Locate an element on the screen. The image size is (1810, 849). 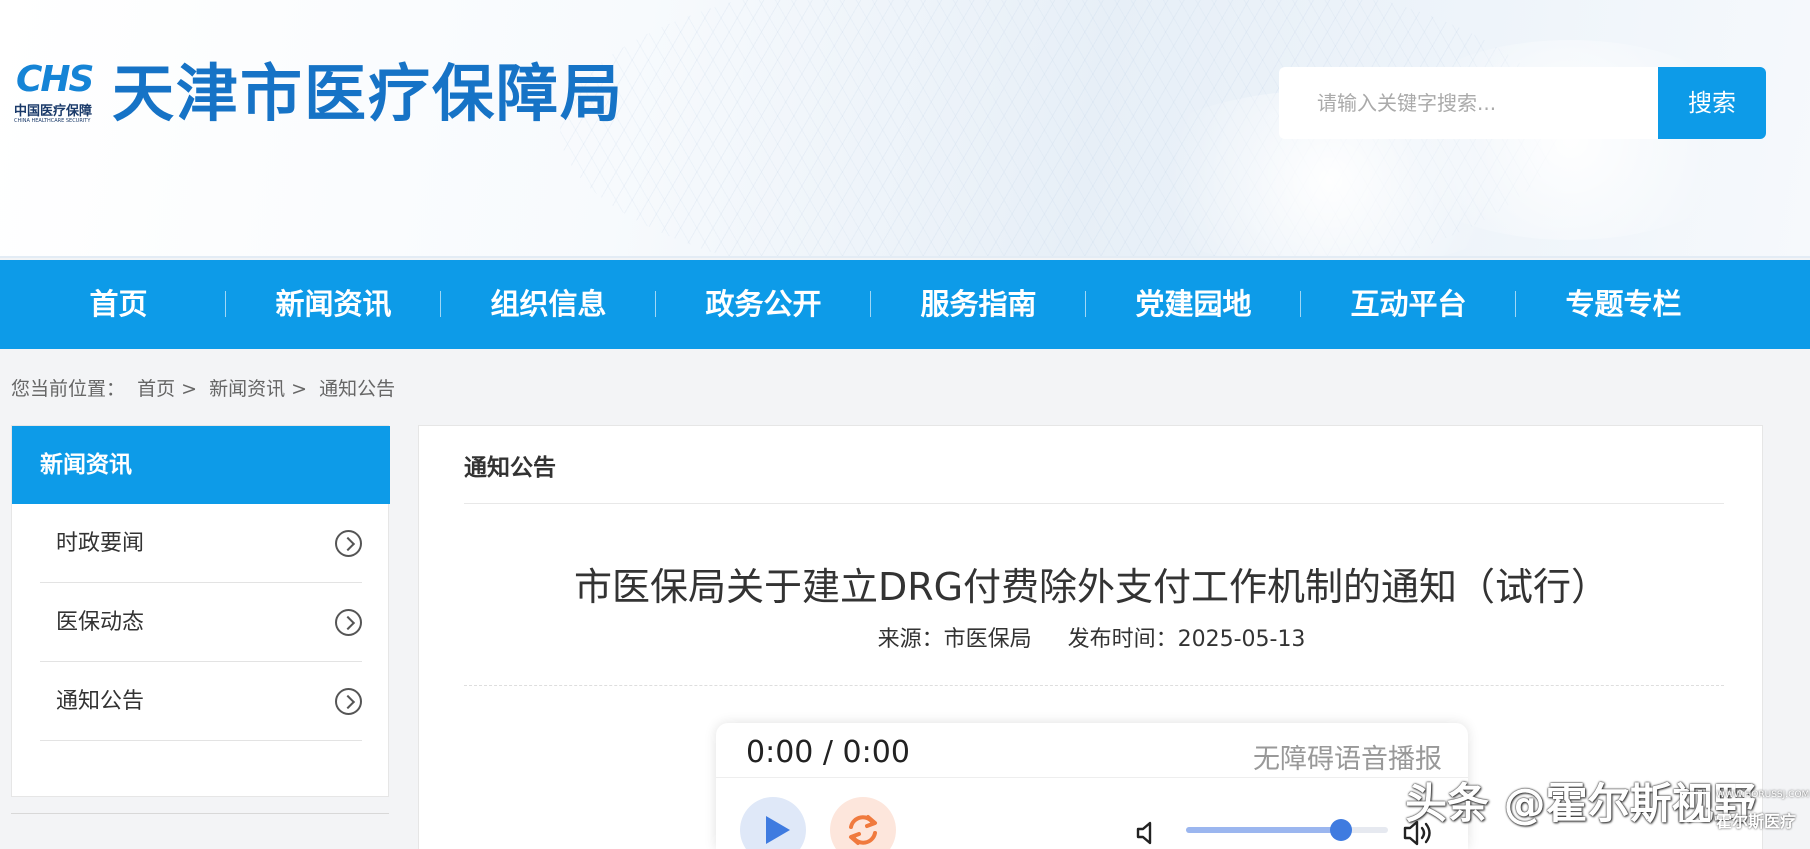
watermark-name: 霍尔斯医疗 is located at coordinates (1756, 821).